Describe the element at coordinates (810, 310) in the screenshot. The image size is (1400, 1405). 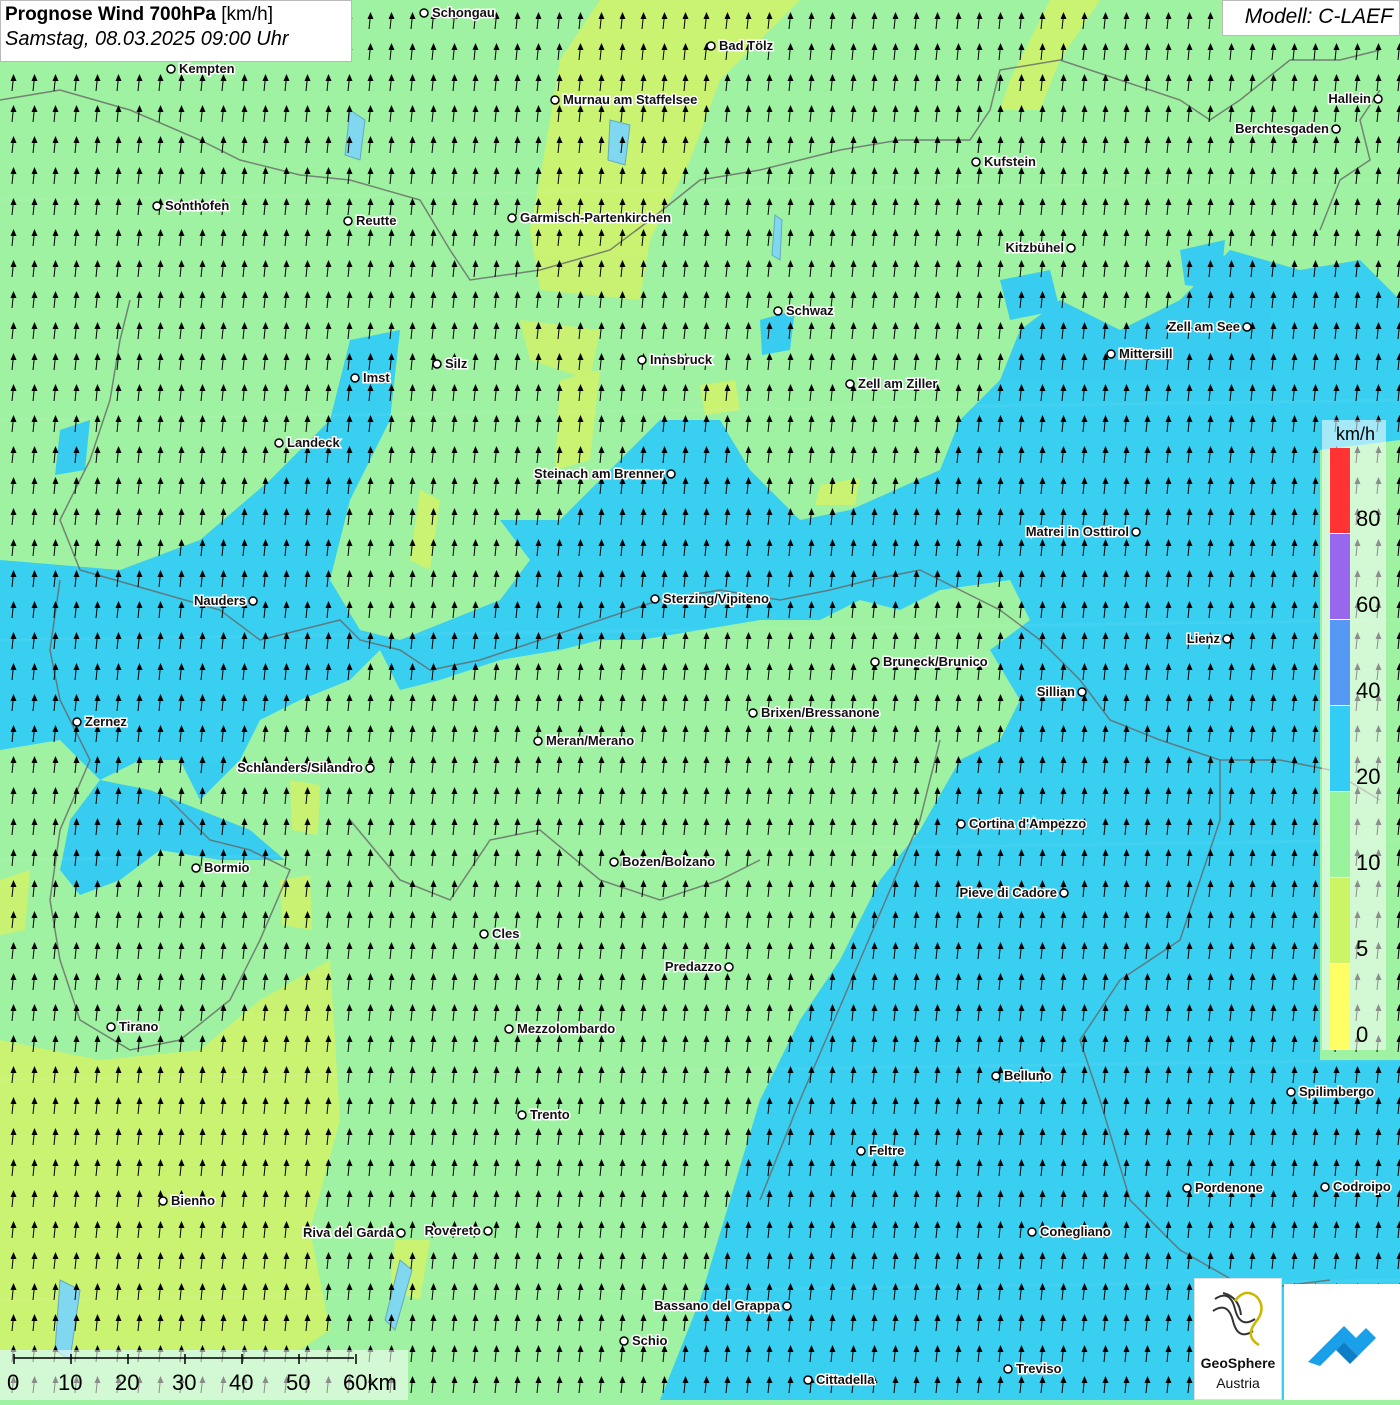
I see `city-label: Schwaz` at that location.